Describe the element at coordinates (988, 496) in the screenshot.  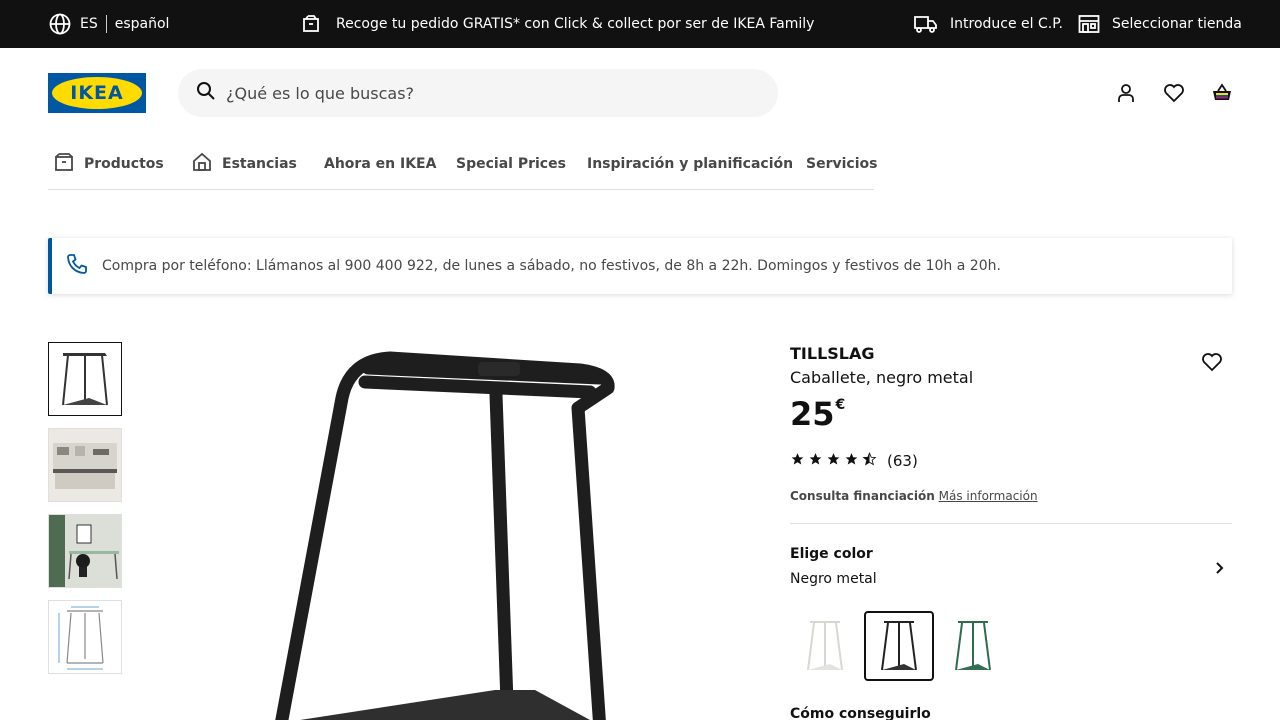
I see `more-info-link: Más información` at that location.